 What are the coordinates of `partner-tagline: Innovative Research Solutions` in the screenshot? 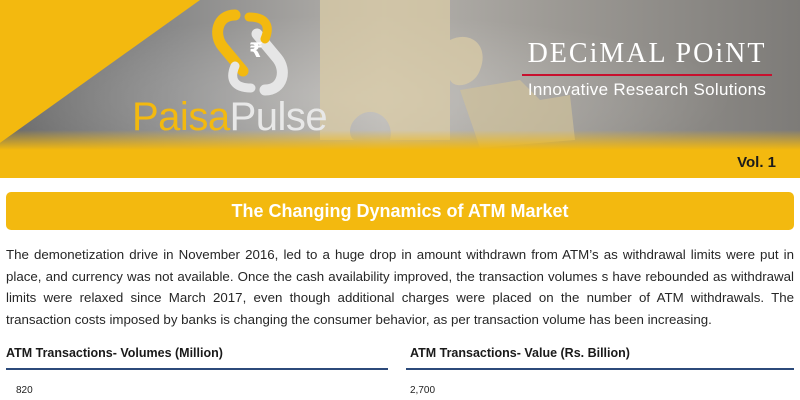 It's located at (647, 89).